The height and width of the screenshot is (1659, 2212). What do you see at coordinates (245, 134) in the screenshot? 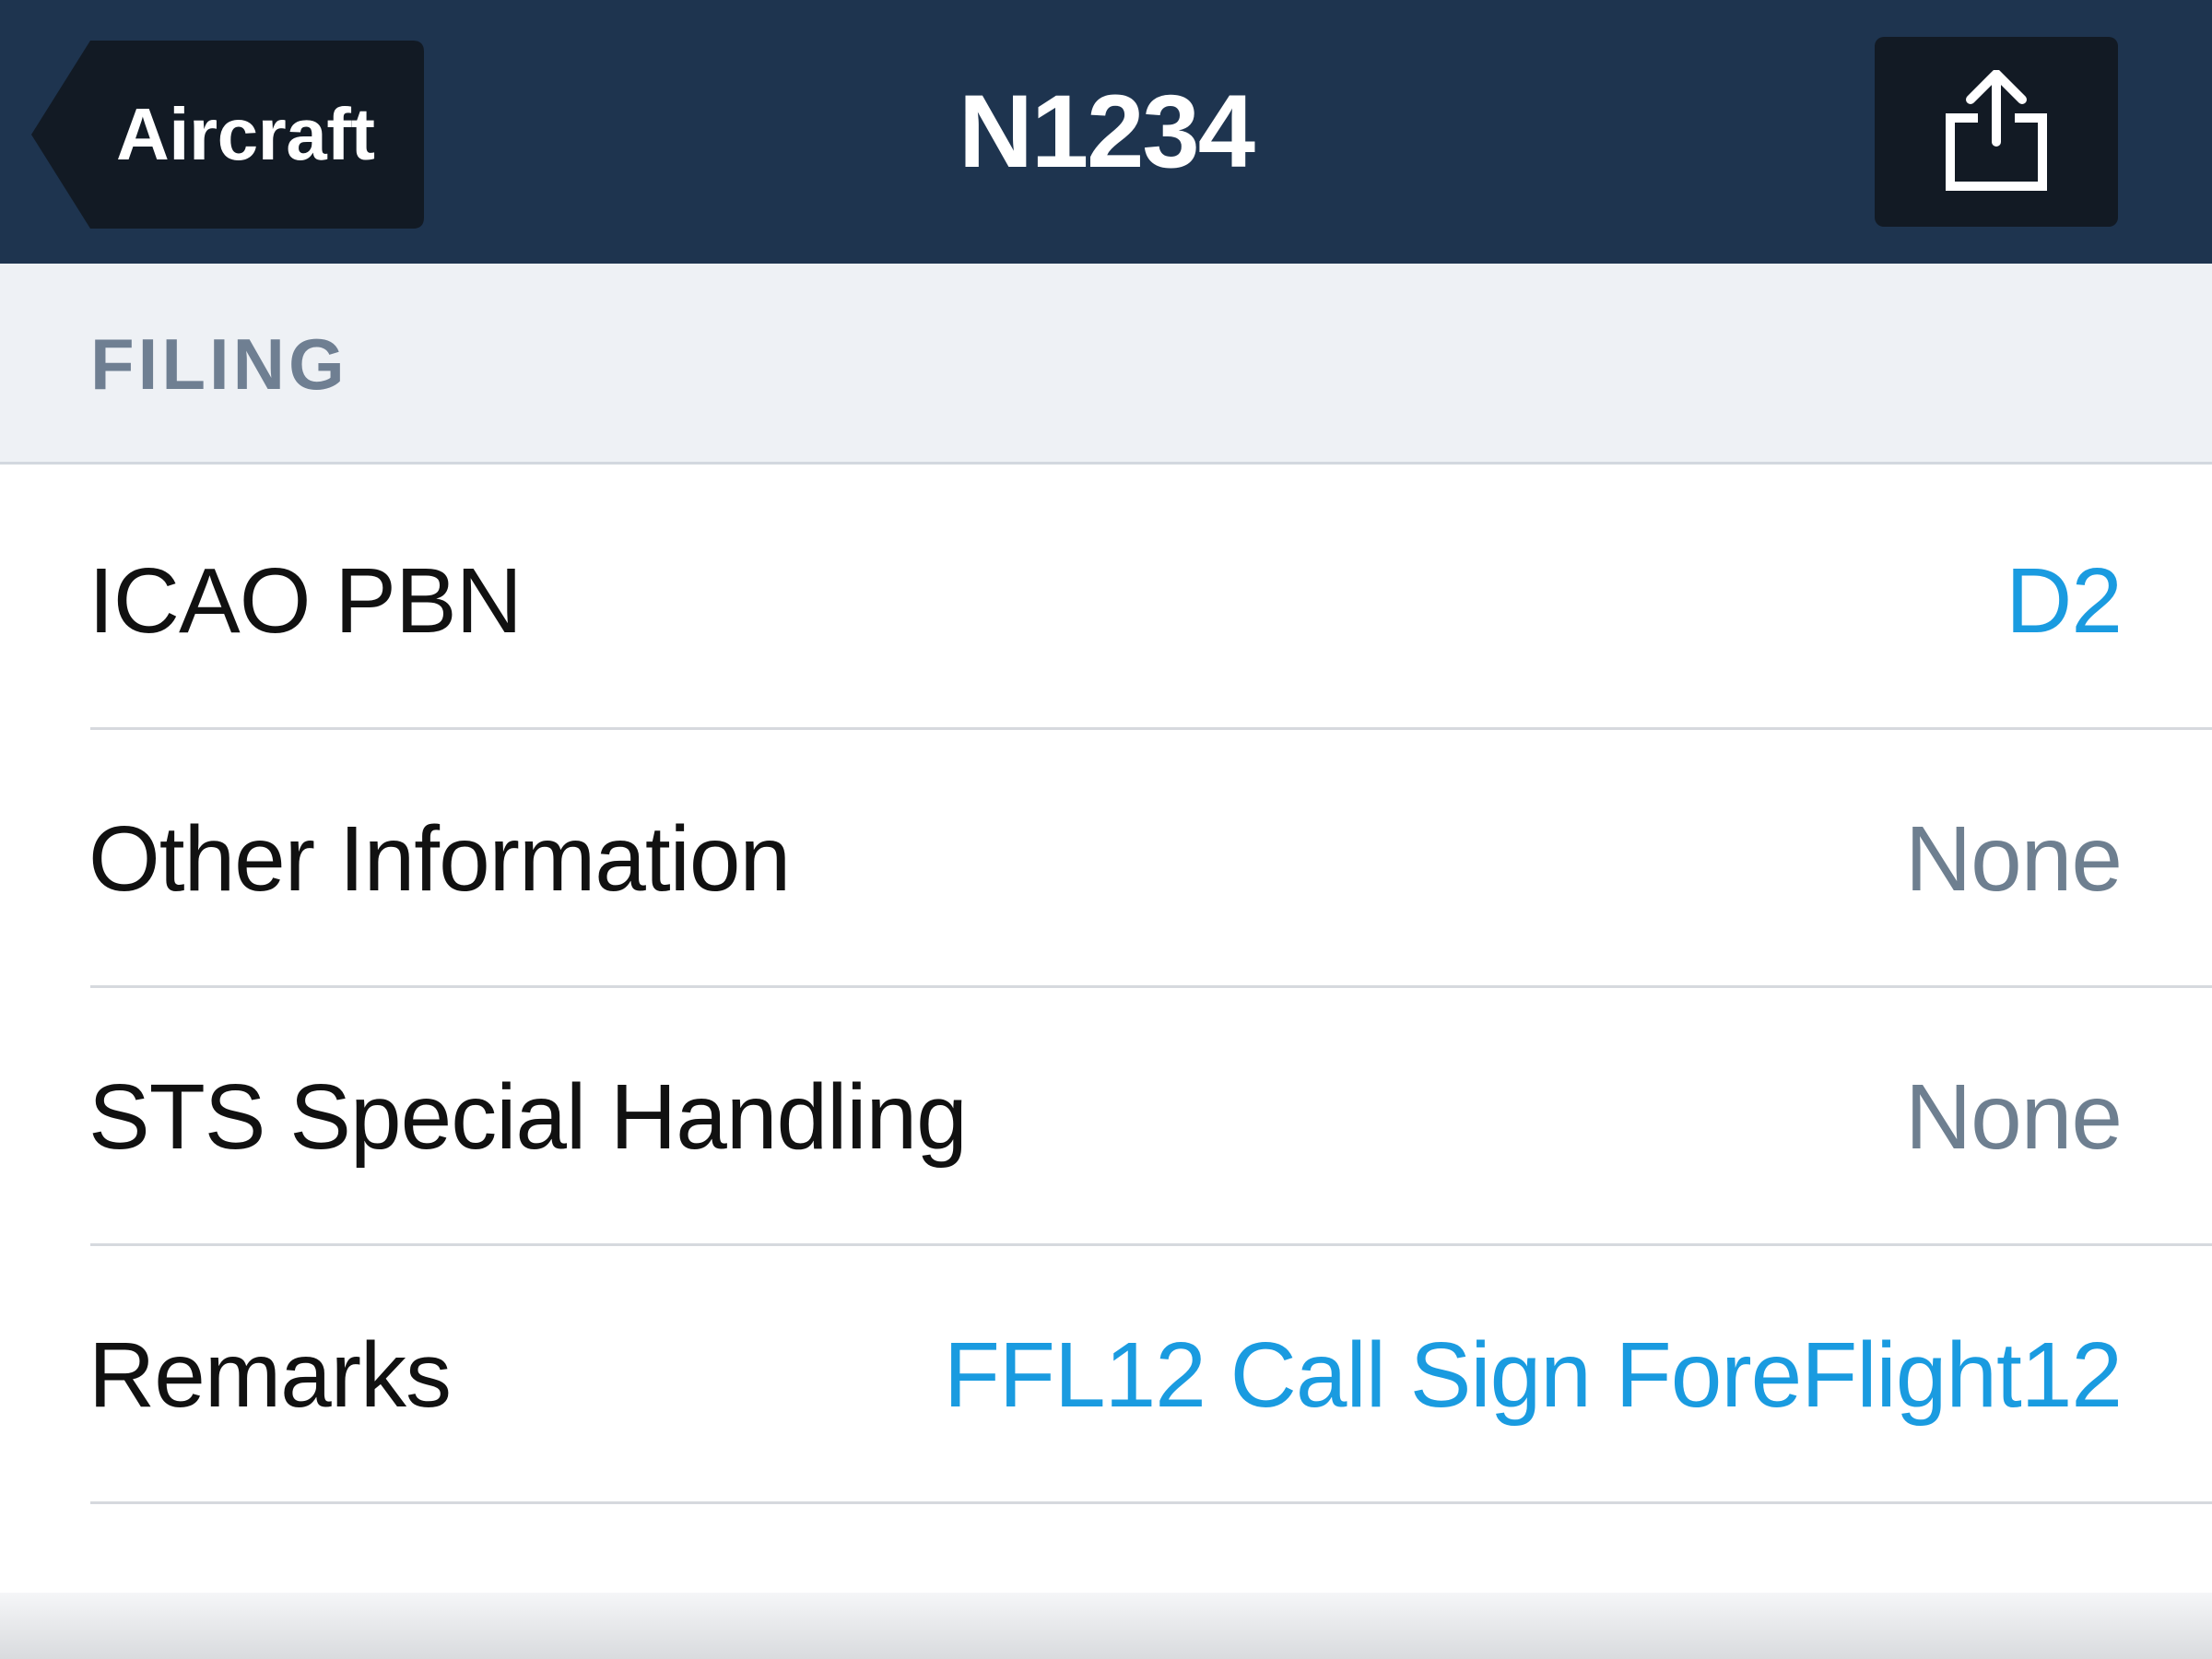
I see `back-button-label: Aircraft` at bounding box center [245, 134].